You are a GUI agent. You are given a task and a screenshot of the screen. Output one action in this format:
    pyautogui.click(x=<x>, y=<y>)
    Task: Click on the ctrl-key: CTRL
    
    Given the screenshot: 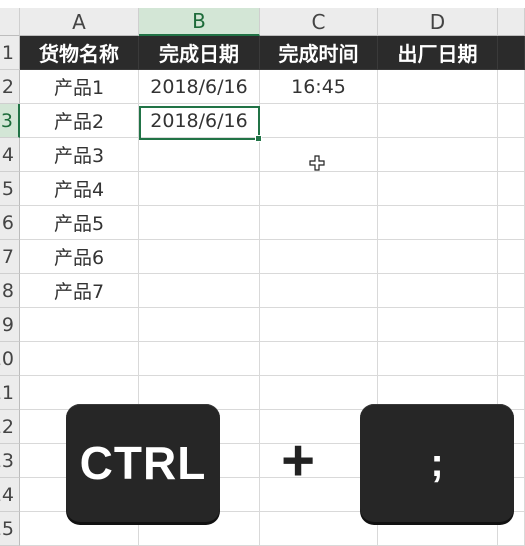 What is the action you would take?
    pyautogui.click(x=143, y=463)
    